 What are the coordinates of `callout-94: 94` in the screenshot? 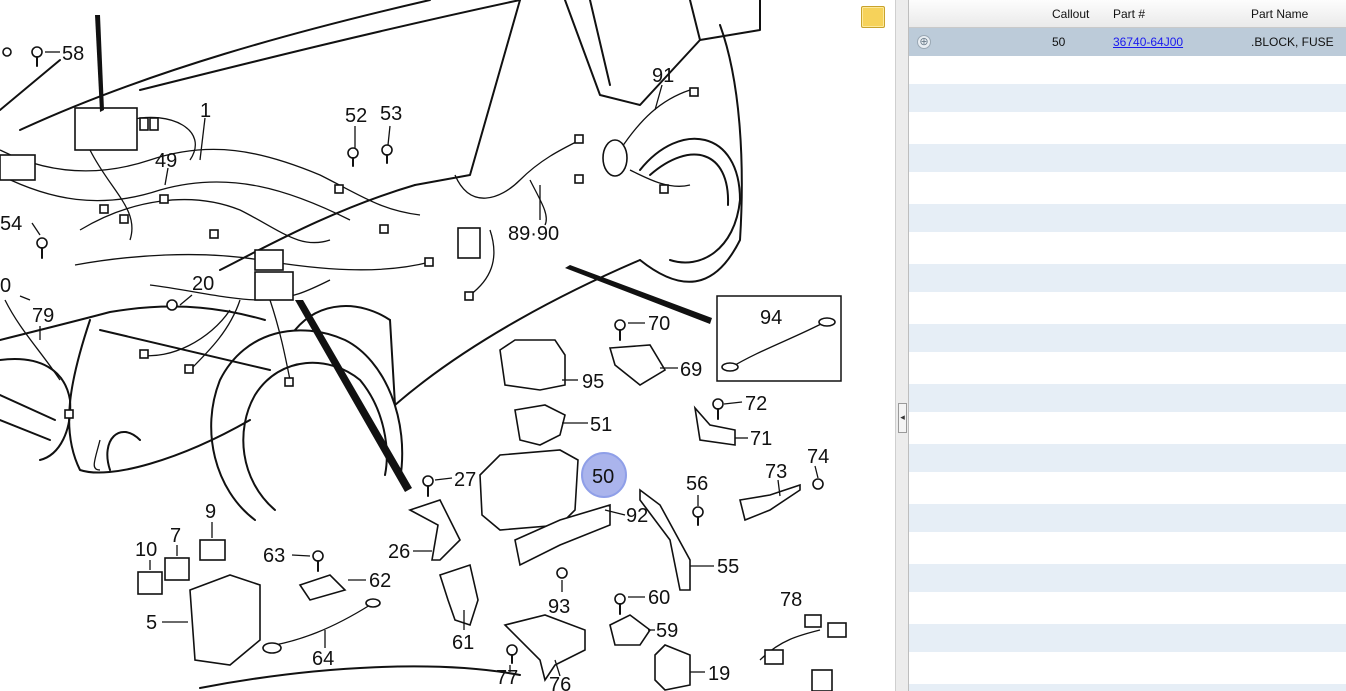 It's located at (771, 318).